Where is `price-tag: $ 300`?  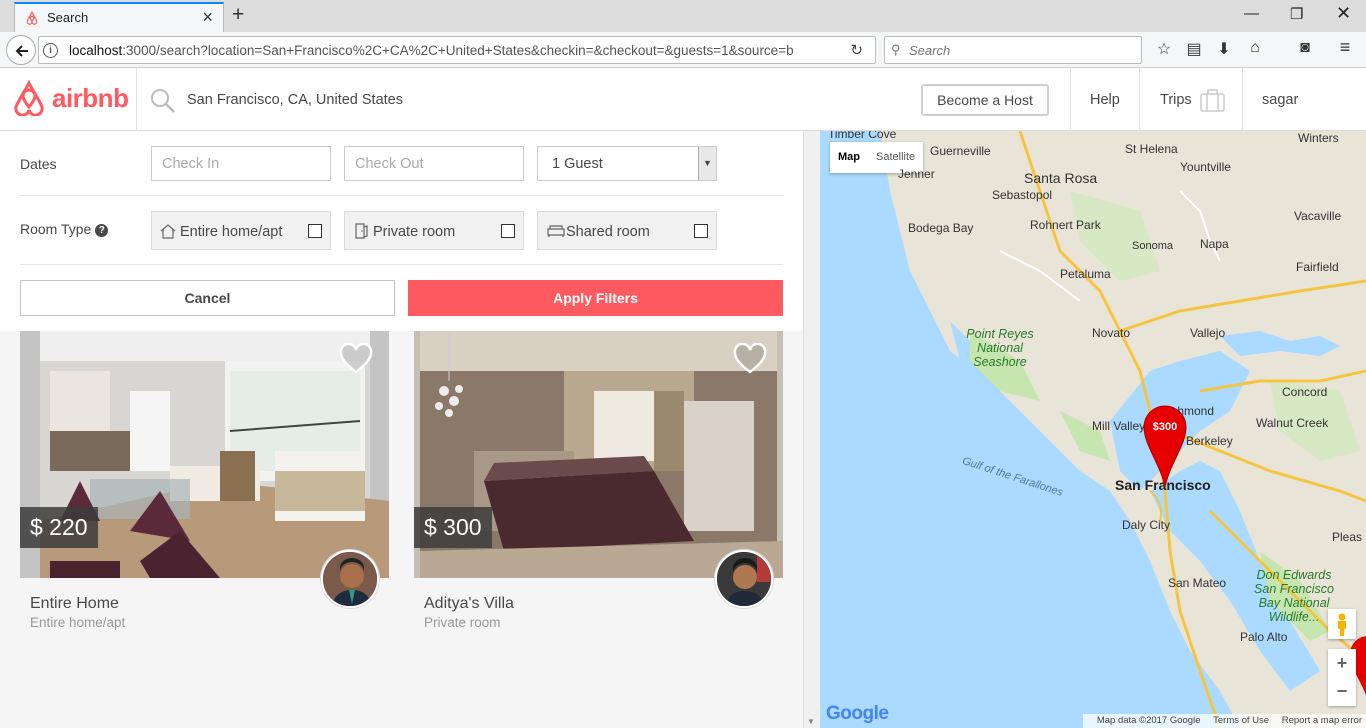 price-tag: $ 300 is located at coordinates (453, 527).